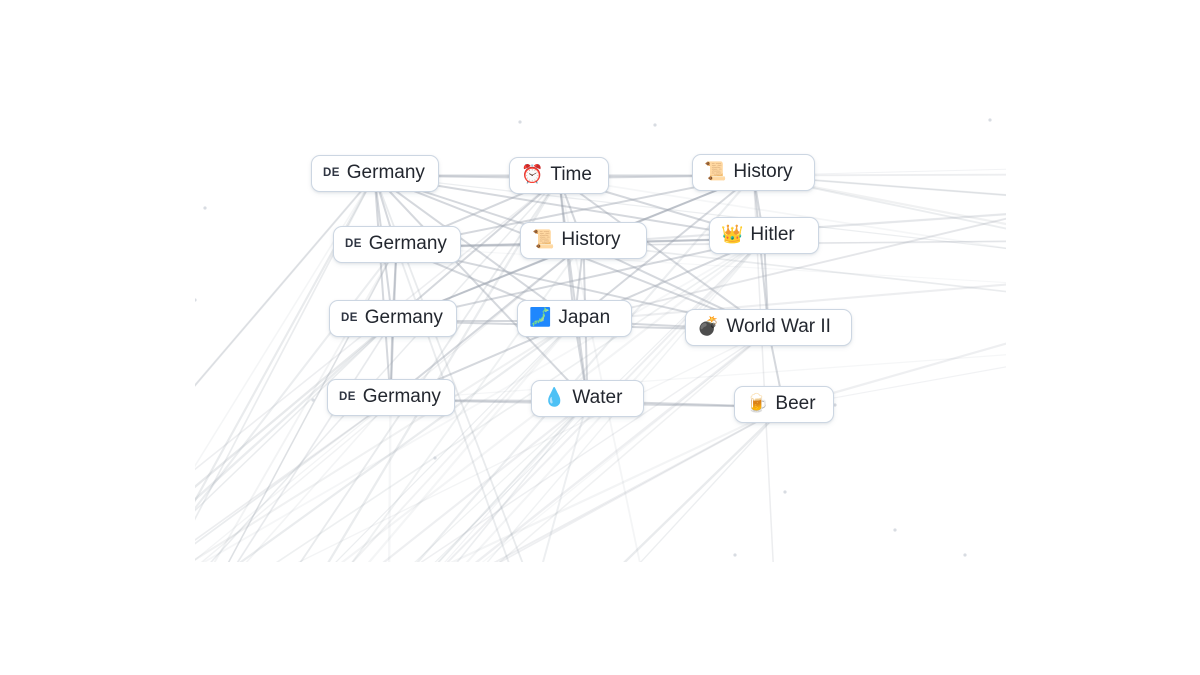  Describe the element at coordinates (795, 403) in the screenshot. I see `node-label: Beer` at that location.